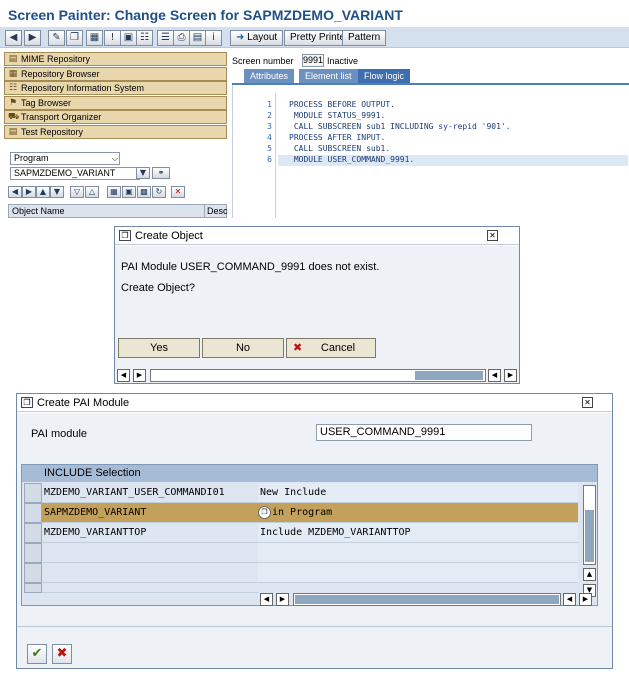  What do you see at coordinates (313, 60) in the screenshot?
I see `screen-number-field: 9991` at bounding box center [313, 60].